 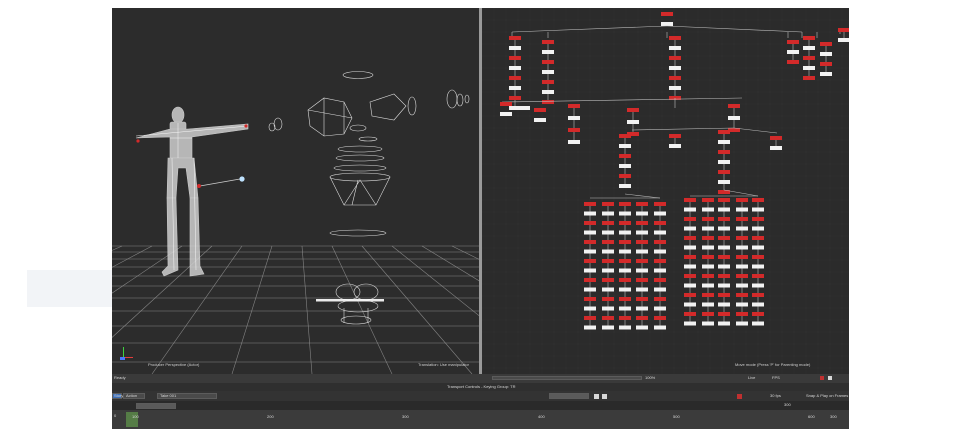 What do you see at coordinates (596, 396) in the screenshot?
I see `play-icon` at bounding box center [596, 396].